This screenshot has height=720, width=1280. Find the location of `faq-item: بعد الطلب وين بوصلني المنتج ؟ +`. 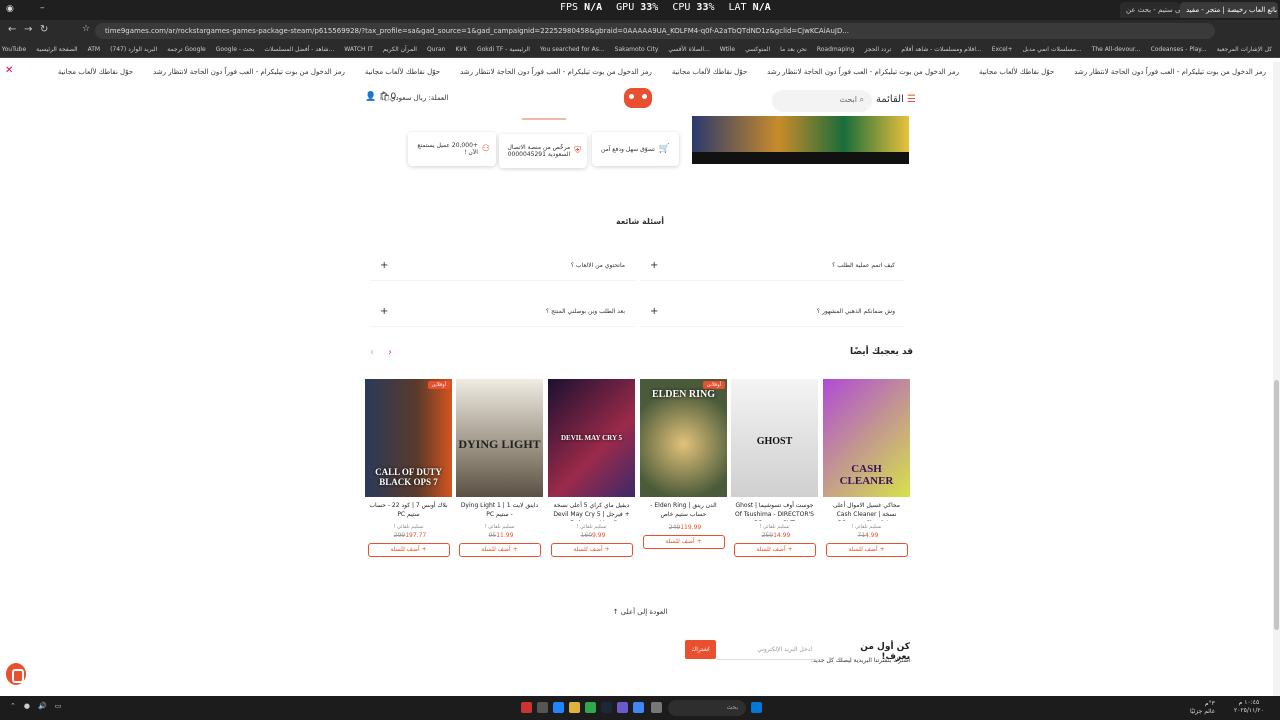

faq-item: بعد الطلب وين بوصلني المنتج ؟ + is located at coordinates (502, 312).